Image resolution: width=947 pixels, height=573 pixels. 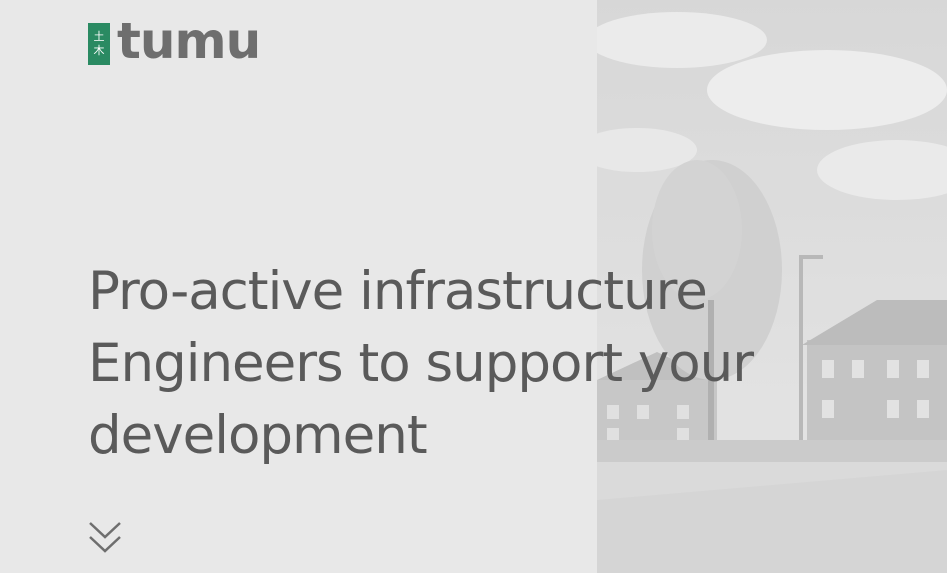 I want to click on headline-line-3: development, so click(x=258, y=435).